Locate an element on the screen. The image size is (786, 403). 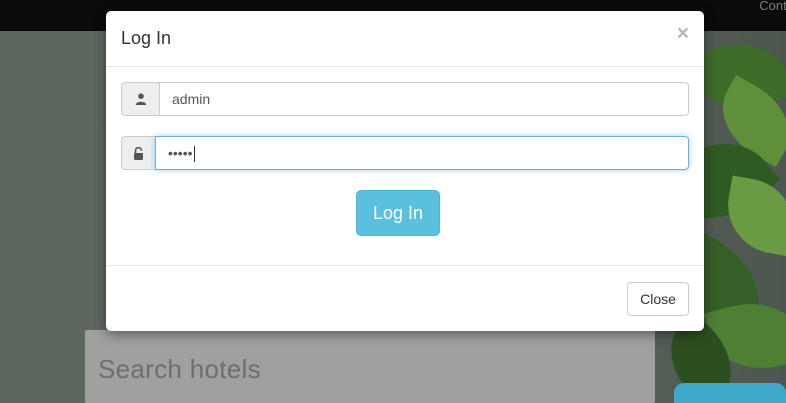
text-cursor is located at coordinates (194, 154).